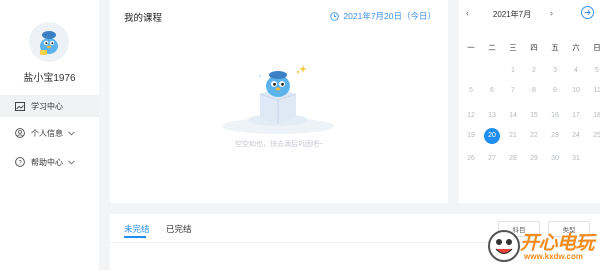  What do you see at coordinates (513, 136) in the screenshot?
I see `calendar-day: 21` at bounding box center [513, 136].